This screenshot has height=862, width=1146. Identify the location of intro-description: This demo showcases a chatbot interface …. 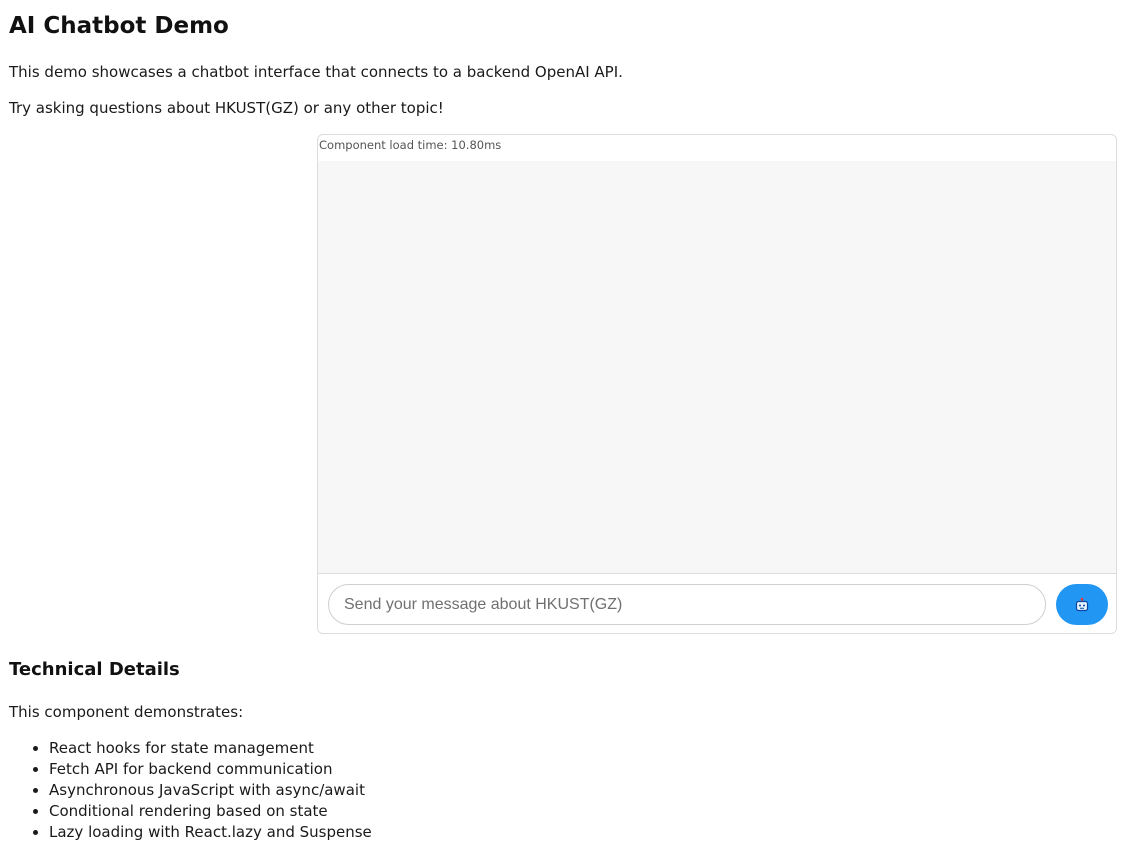
(316, 72).